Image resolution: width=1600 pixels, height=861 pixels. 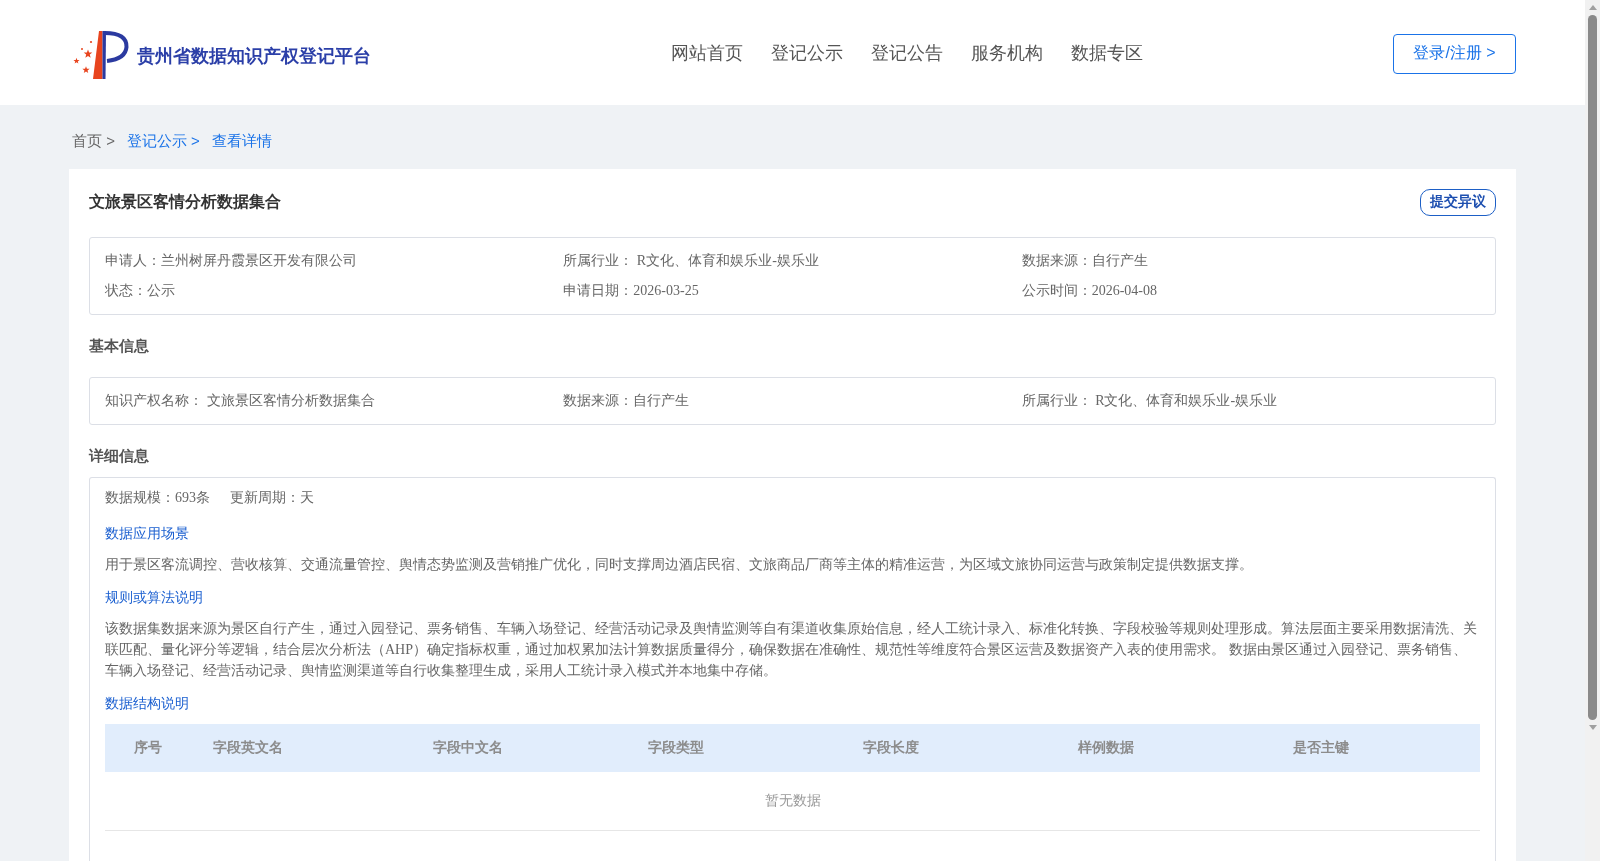 What do you see at coordinates (140, 291) in the screenshot?
I see `info-field: 状态：公示` at bounding box center [140, 291].